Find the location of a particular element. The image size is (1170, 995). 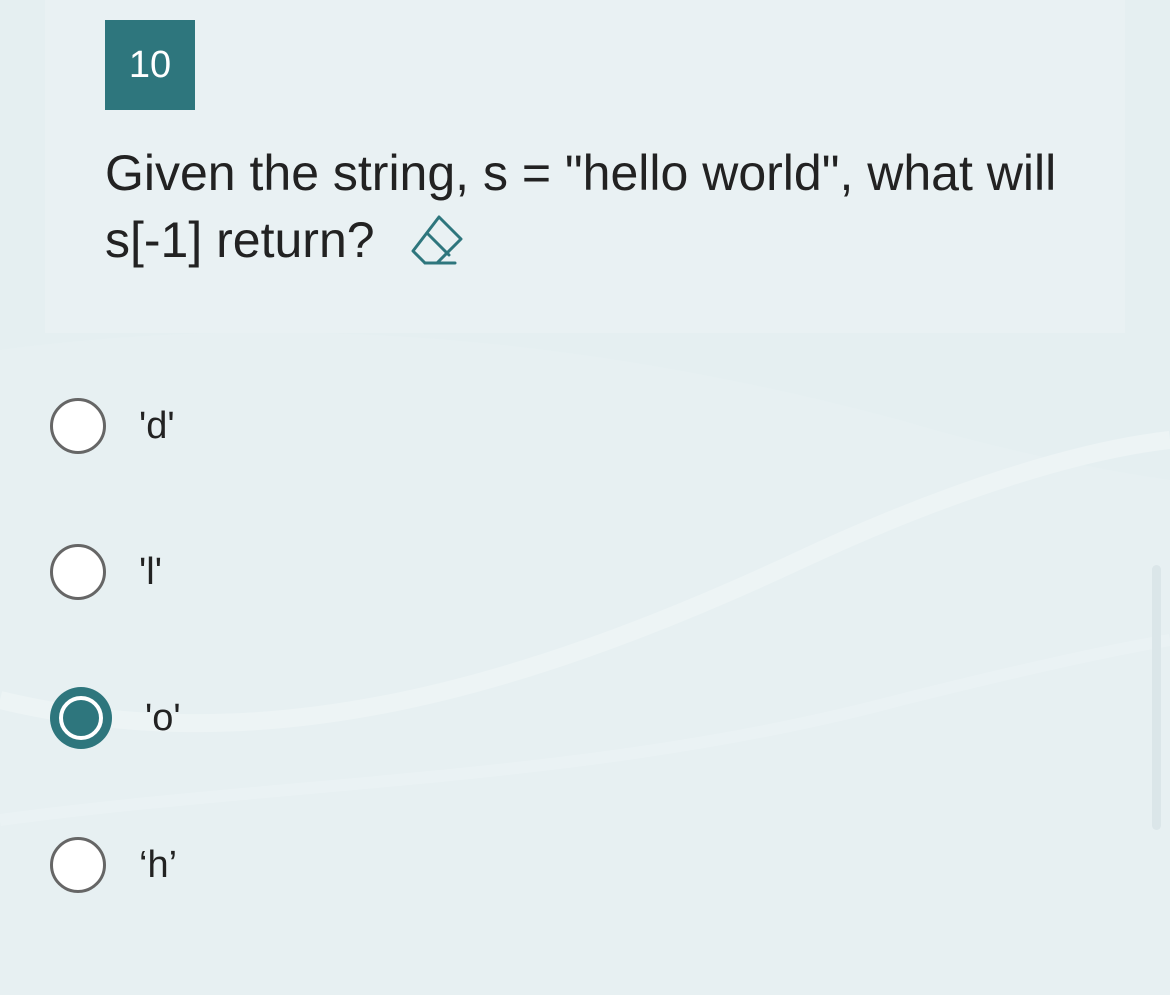

option-label: 'l' is located at coordinates (150, 571).